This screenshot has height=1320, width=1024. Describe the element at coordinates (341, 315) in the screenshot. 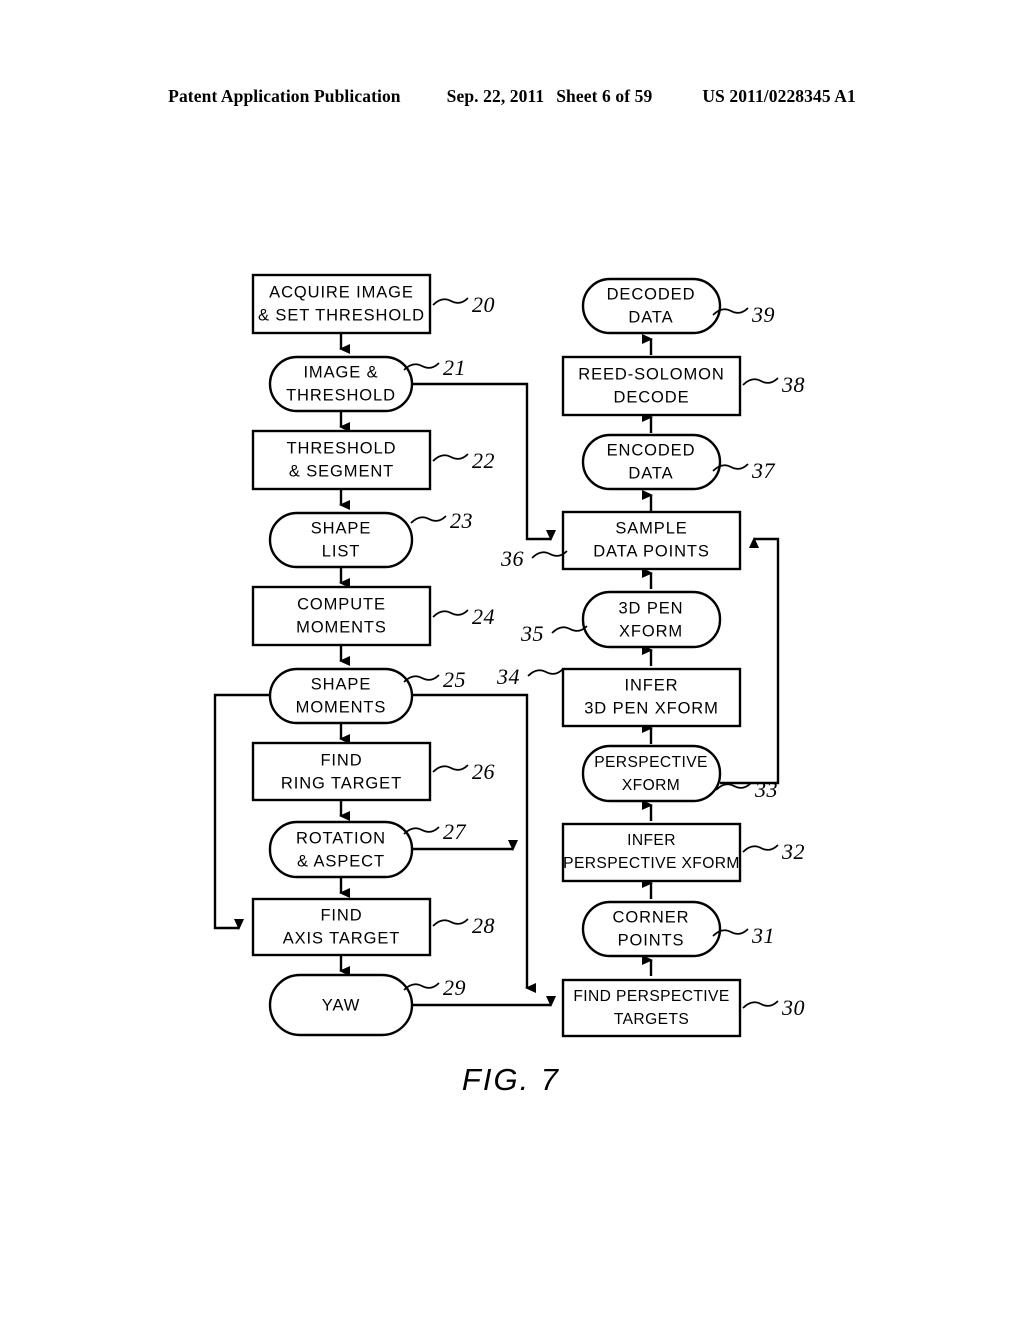

I see `node-20-line-2: & SET THRESHOLD` at that location.